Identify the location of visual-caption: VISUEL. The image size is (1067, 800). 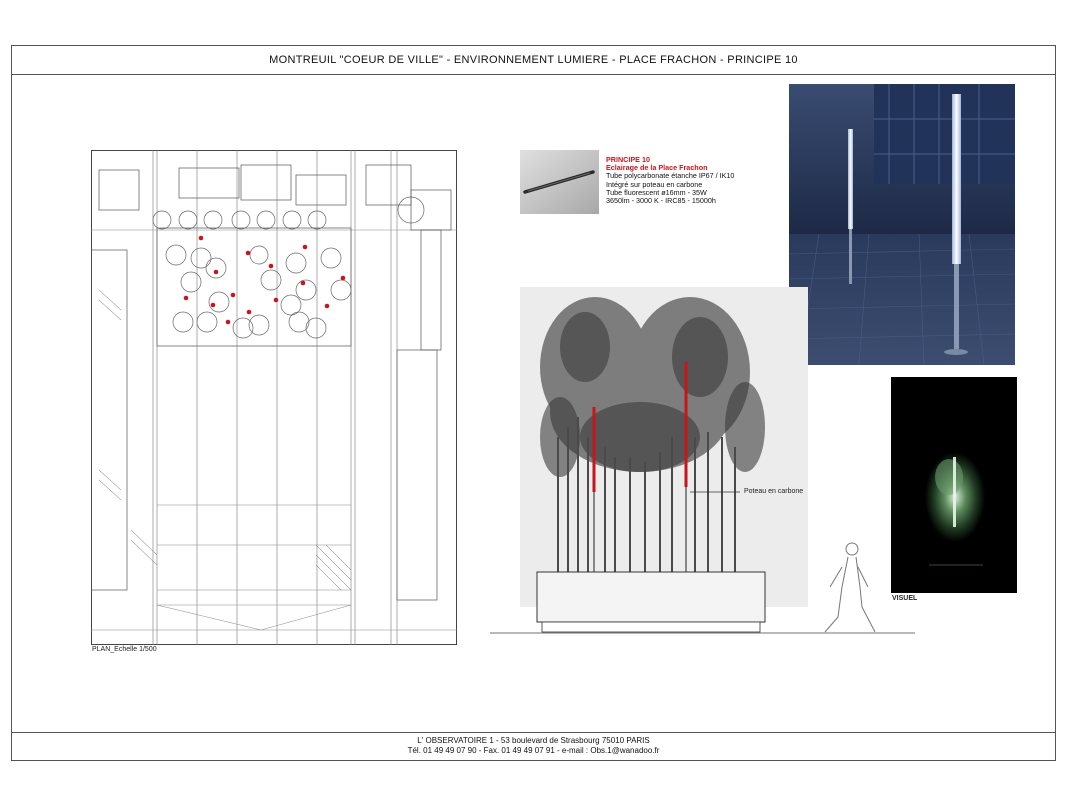
(905, 598).